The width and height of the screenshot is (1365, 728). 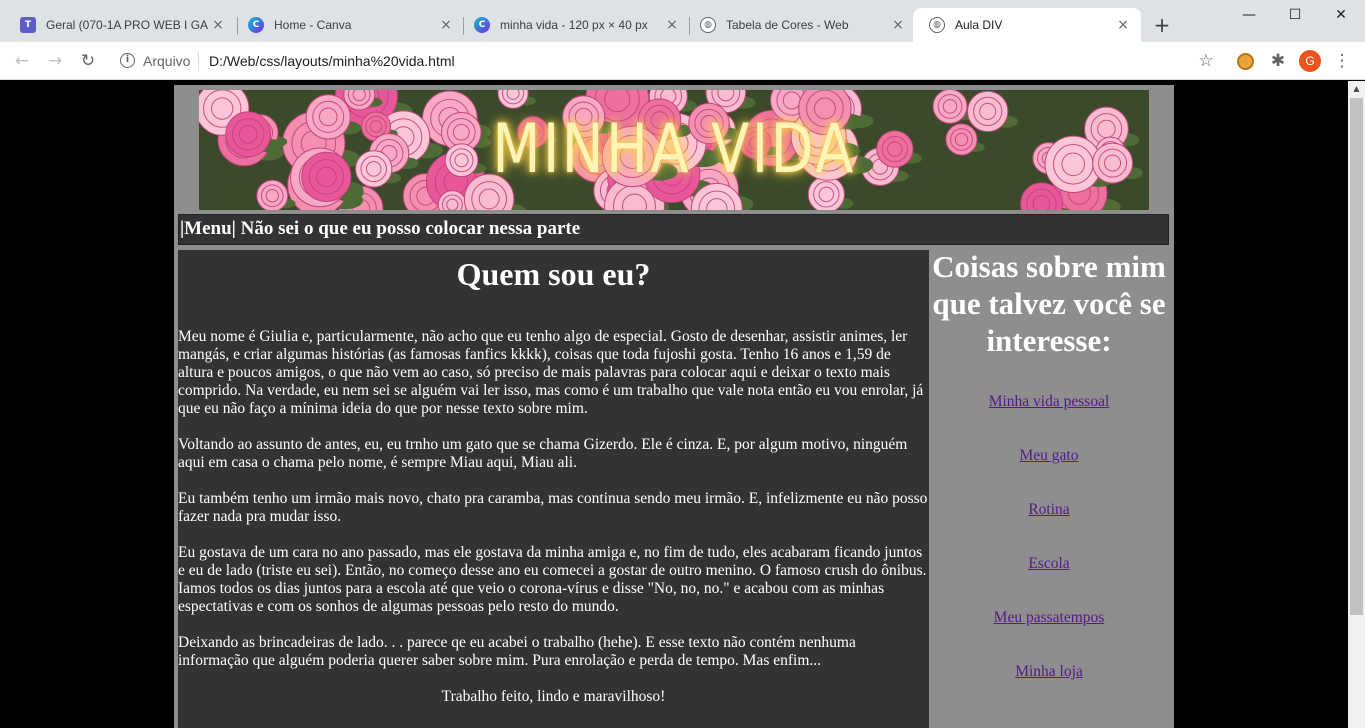 I want to click on bookmark-star-icon: ☆, so click(x=1206, y=61).